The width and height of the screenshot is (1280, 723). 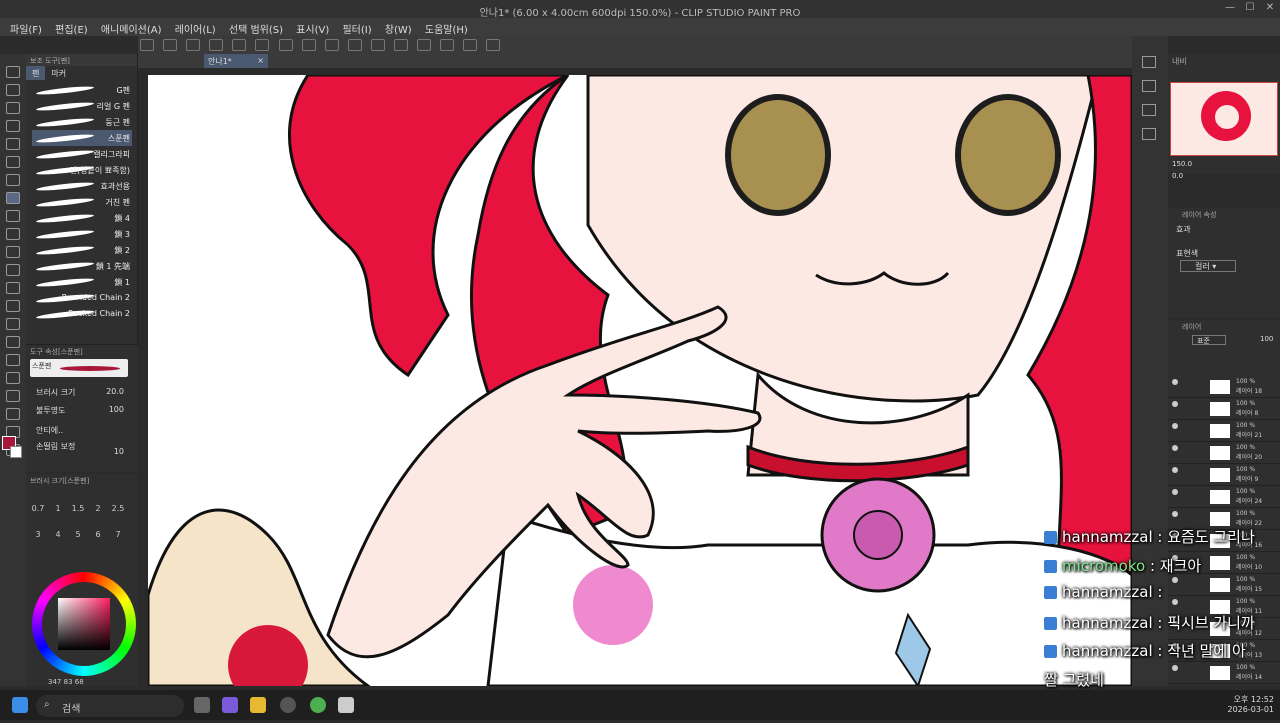 I want to click on expression-color-select: 컬러 ▾, so click(x=1208, y=266).